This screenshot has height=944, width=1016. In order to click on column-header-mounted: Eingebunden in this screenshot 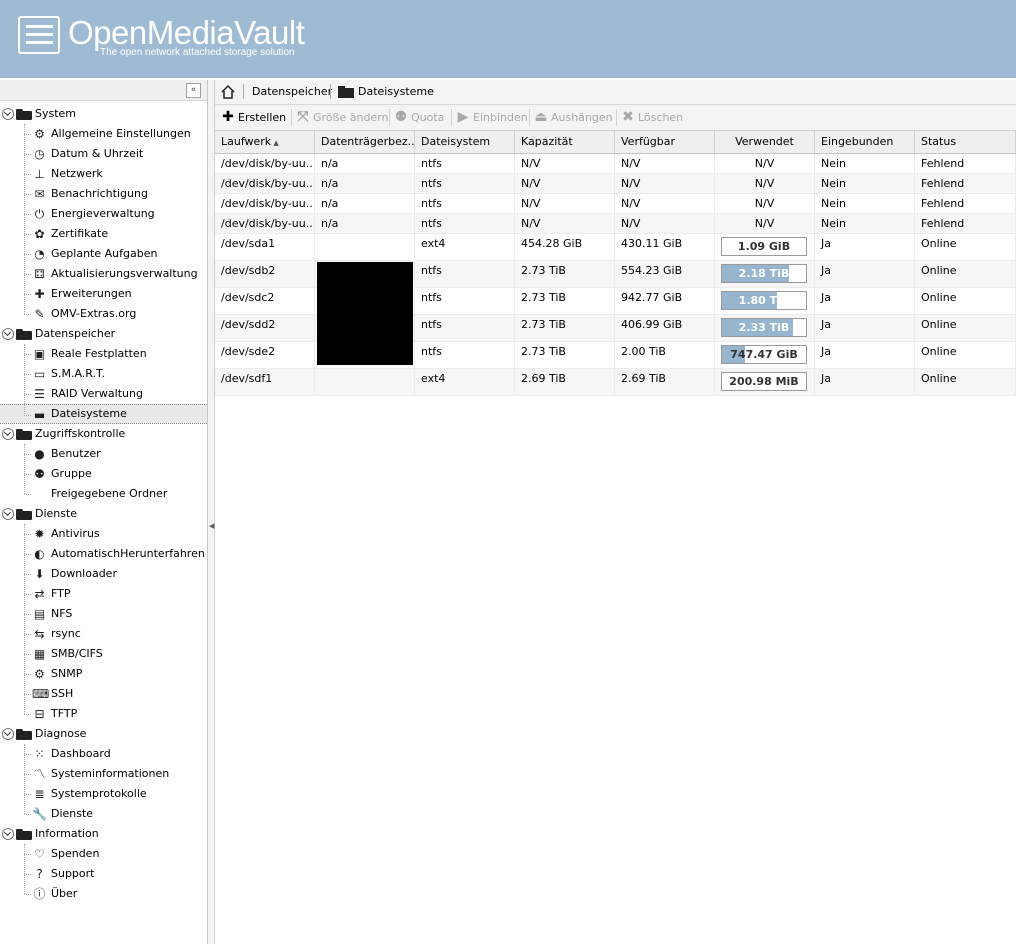, I will do `click(865, 142)`.